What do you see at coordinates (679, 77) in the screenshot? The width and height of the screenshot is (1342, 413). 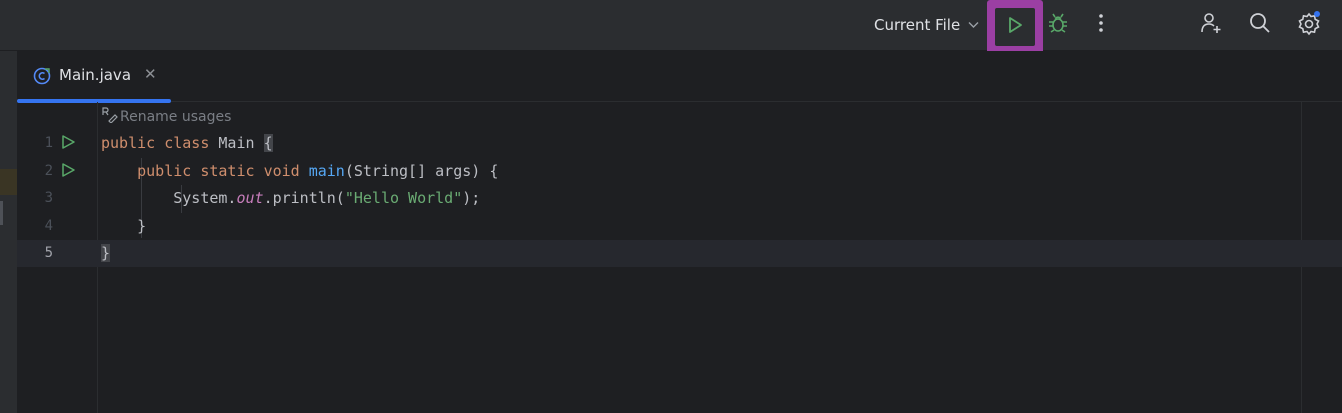 I see `editor-tab-bar: Main.java ✕` at bounding box center [679, 77].